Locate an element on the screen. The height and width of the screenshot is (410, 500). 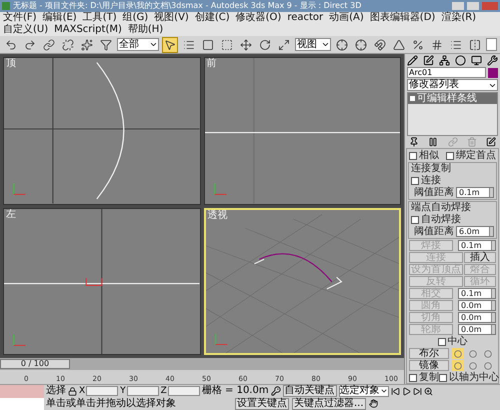
link-icon is located at coordinates (49, 44).